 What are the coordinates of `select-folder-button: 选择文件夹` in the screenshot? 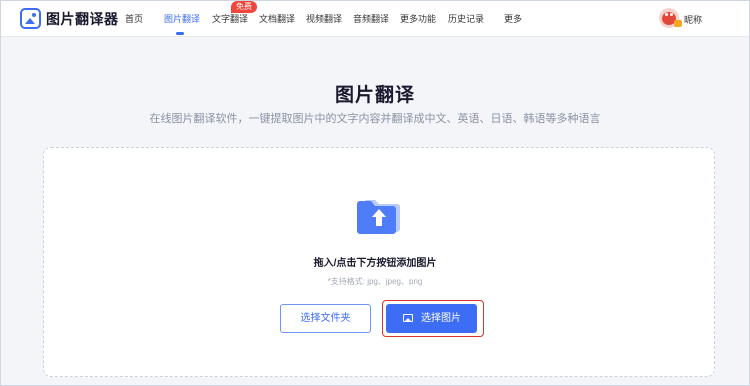 It's located at (325, 318).